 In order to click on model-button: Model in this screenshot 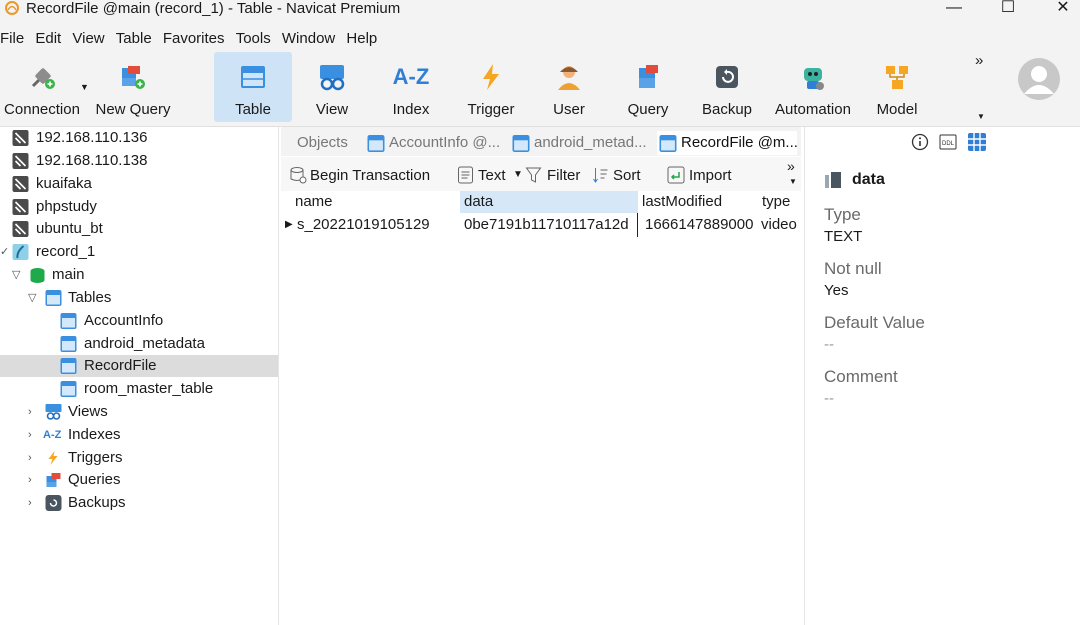, I will do `click(897, 87)`.